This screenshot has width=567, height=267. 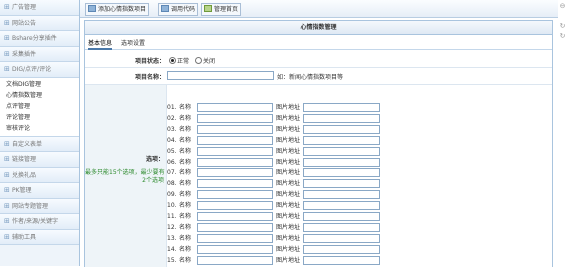 What do you see at coordinates (172, 140) in the screenshot?
I see `option-number: 04.` at bounding box center [172, 140].